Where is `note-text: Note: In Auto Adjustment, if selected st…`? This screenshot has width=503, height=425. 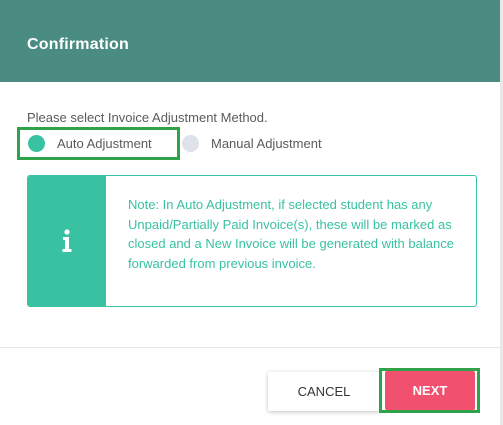
note-text: Note: In Auto Adjustment, if selected st… is located at coordinates (291, 234).